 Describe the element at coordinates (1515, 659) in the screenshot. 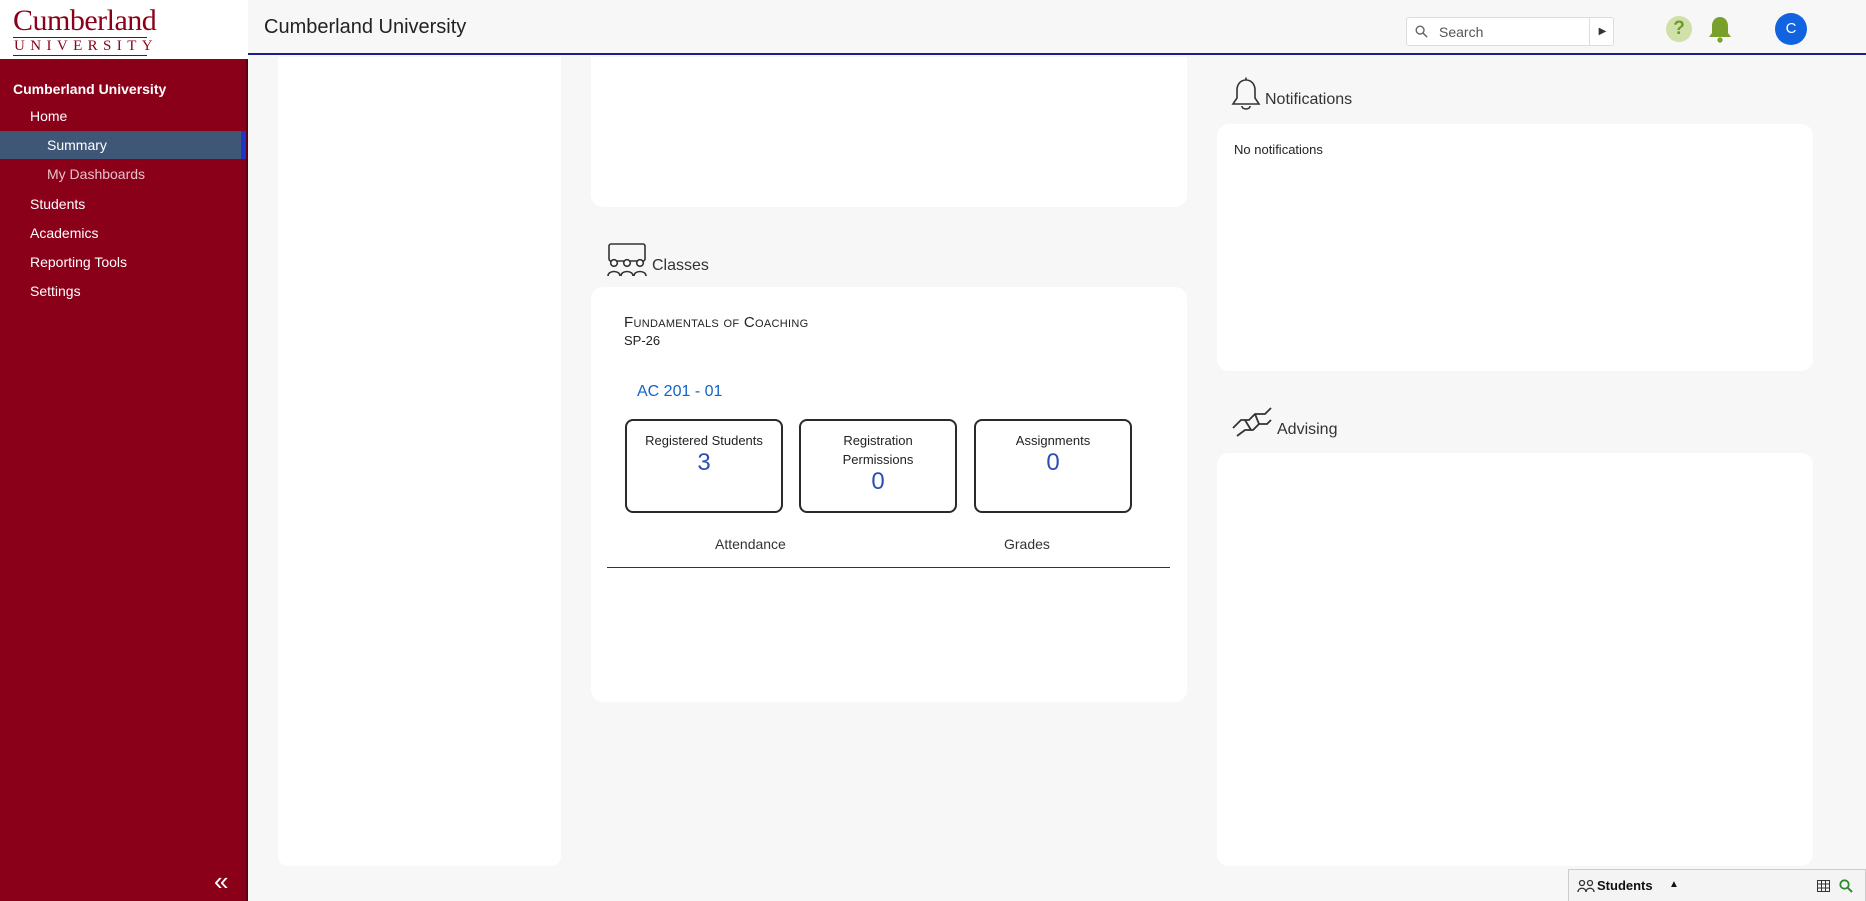

I see `advising-card` at that location.